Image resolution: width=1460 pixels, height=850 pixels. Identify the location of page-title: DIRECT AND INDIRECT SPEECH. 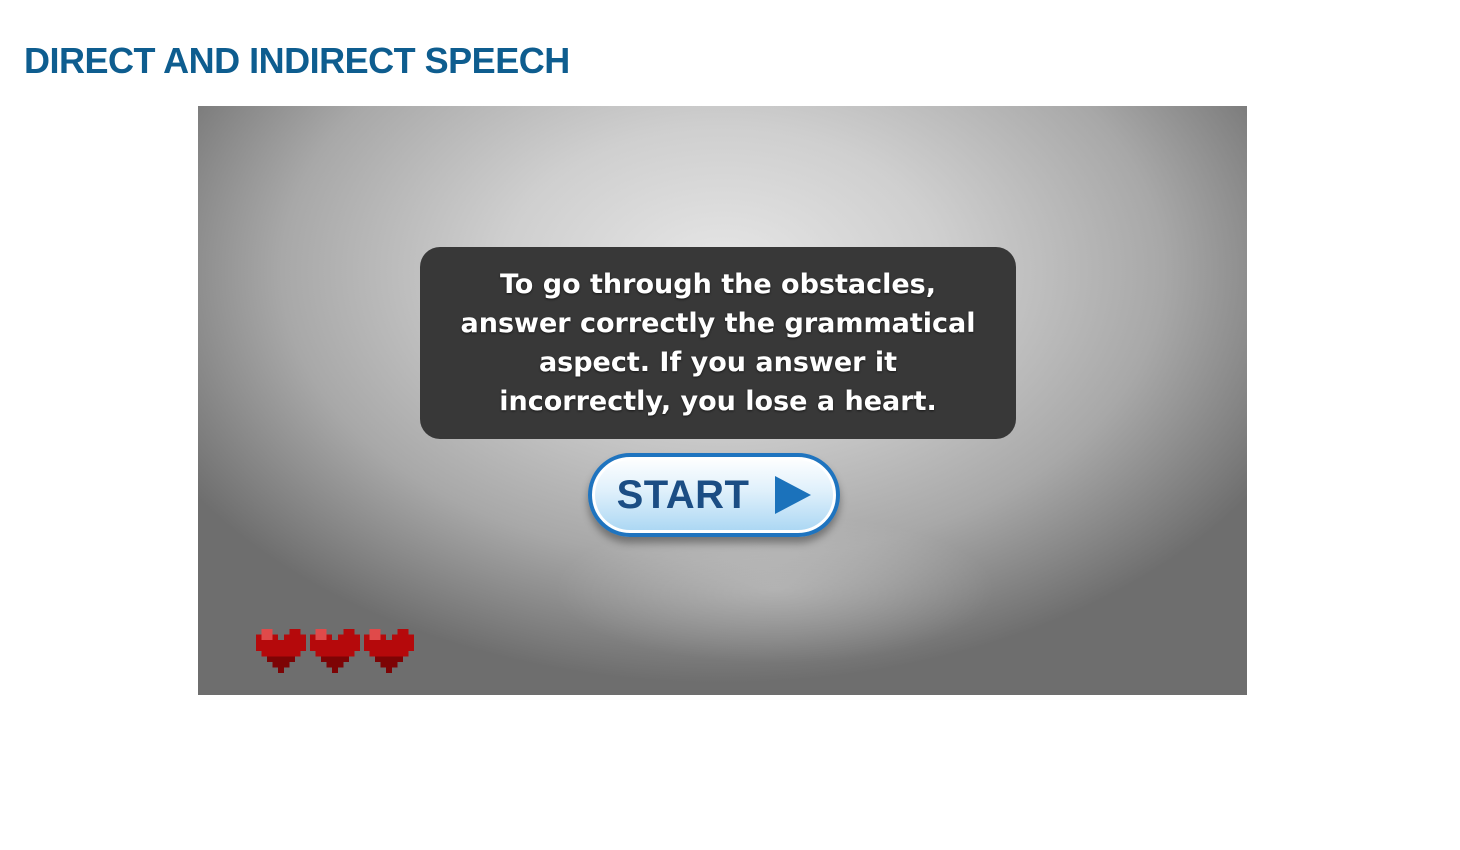
(297, 60).